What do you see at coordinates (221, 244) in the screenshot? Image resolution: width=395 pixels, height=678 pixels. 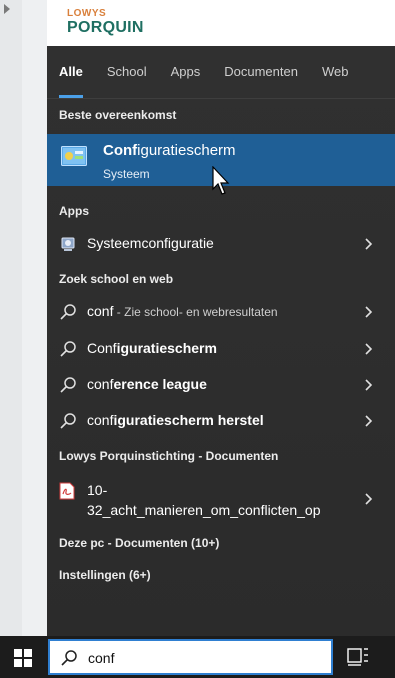 I see `app-result-systeemconfiguratie: Systeemconfiguratie` at bounding box center [221, 244].